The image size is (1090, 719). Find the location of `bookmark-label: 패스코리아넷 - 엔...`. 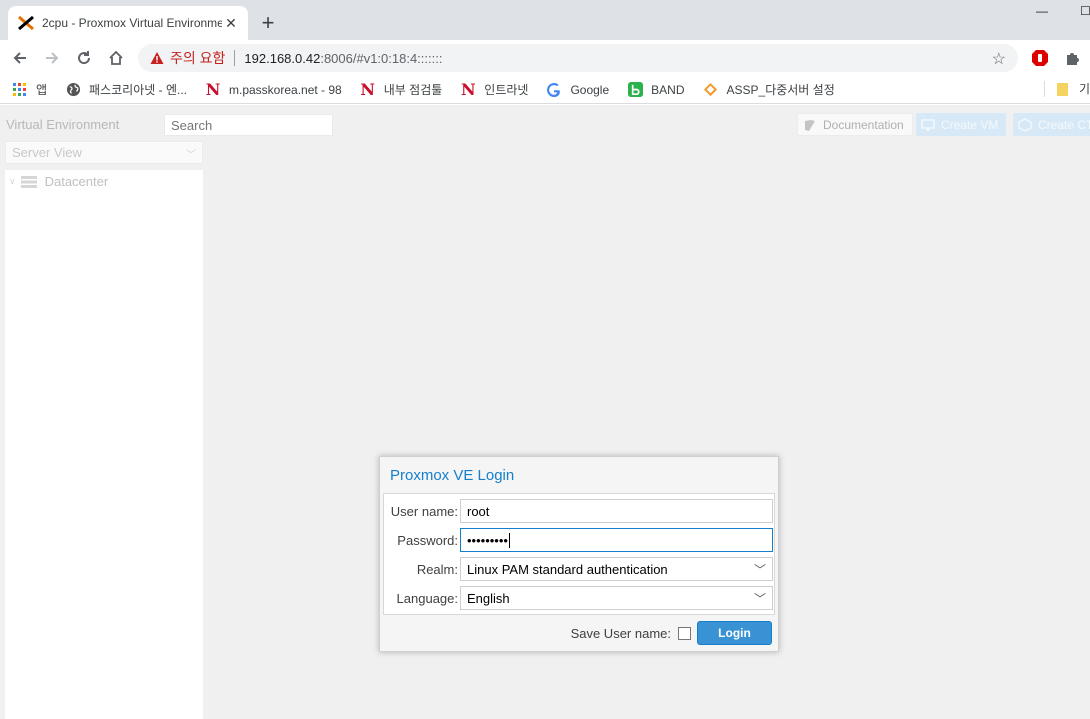

bookmark-label: 패스코리아넷 - 엔... is located at coordinates (138, 90).